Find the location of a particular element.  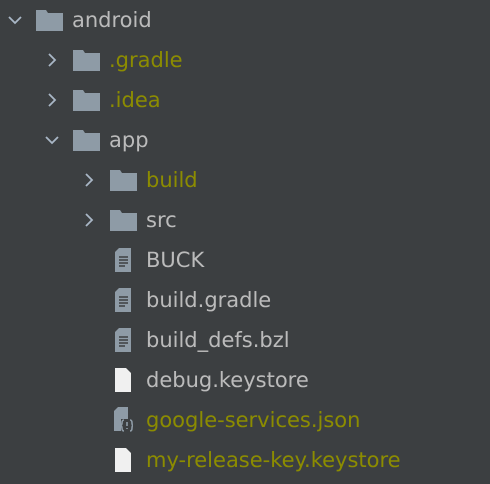

file-name: my-release-key.keystore is located at coordinates (273, 460).